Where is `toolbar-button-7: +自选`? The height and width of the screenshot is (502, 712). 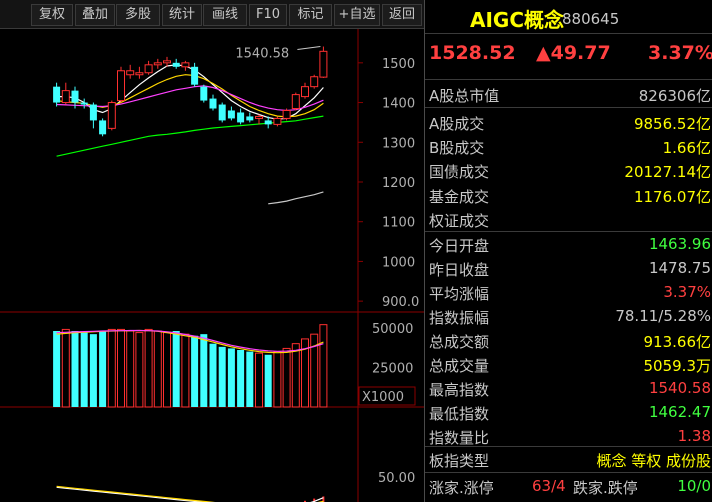
toolbar-button-7: +自选 is located at coordinates (357, 15).